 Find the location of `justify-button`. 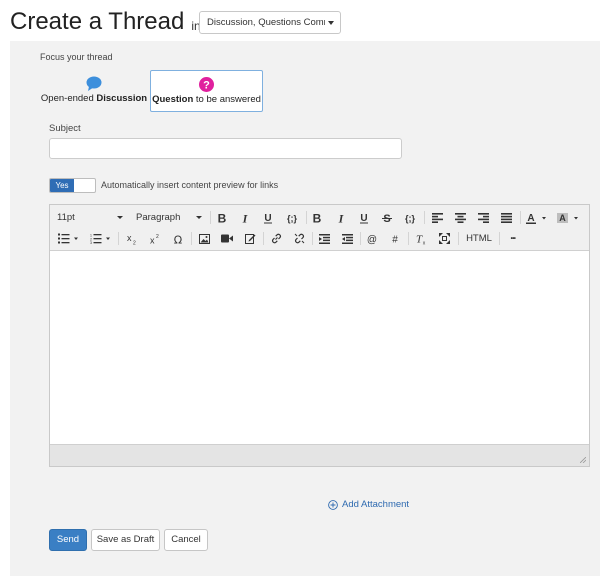

justify-button is located at coordinates (506, 217).